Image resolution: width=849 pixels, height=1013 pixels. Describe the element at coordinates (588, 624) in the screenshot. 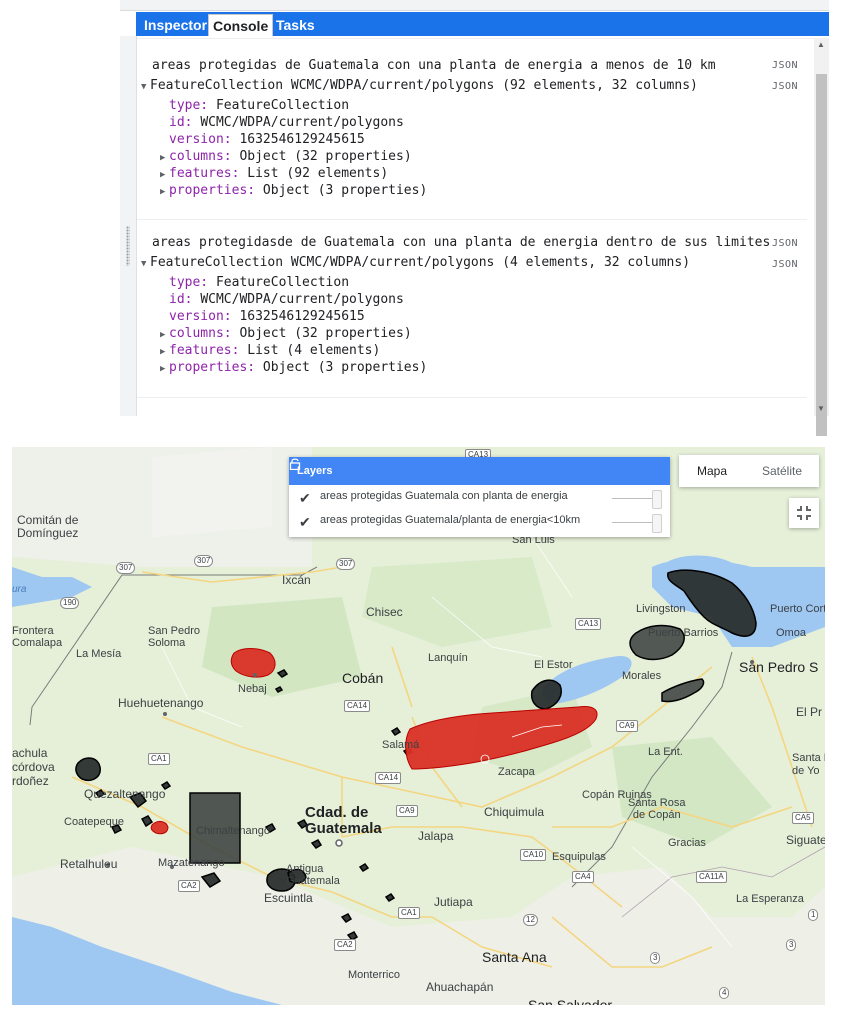

I see `road-shield: CA13` at that location.